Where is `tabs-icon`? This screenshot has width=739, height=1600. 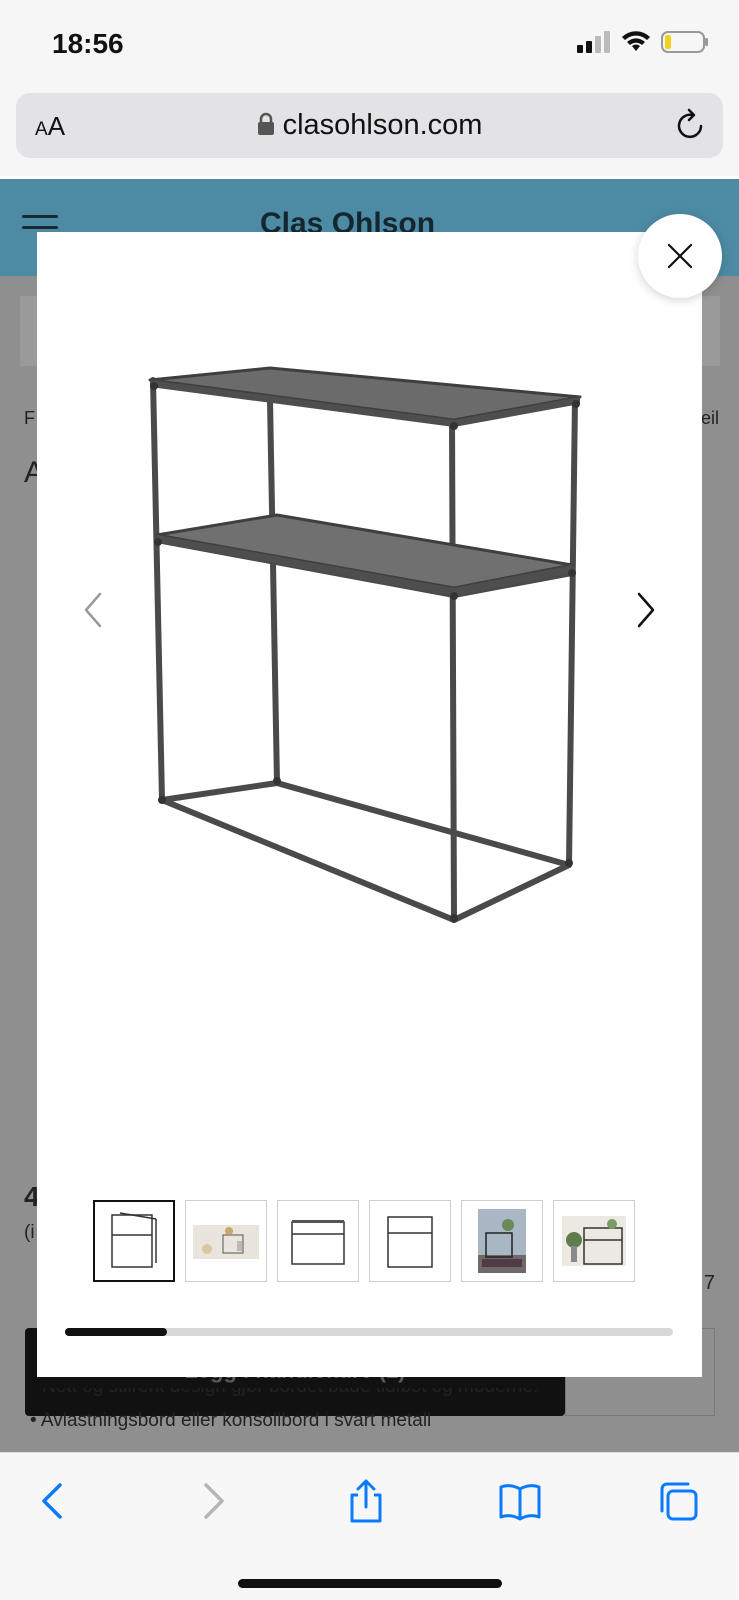 tabs-icon is located at coordinates (678, 1501).